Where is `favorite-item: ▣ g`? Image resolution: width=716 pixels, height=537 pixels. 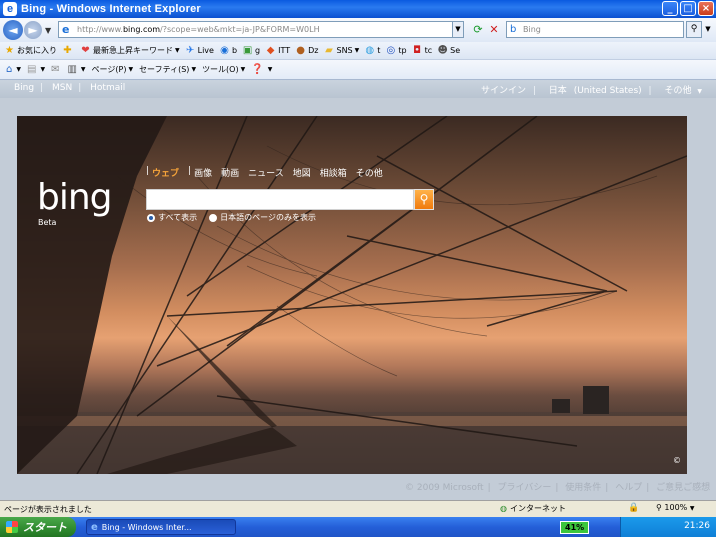
favorite-item: ▣ g is located at coordinates (251, 51).